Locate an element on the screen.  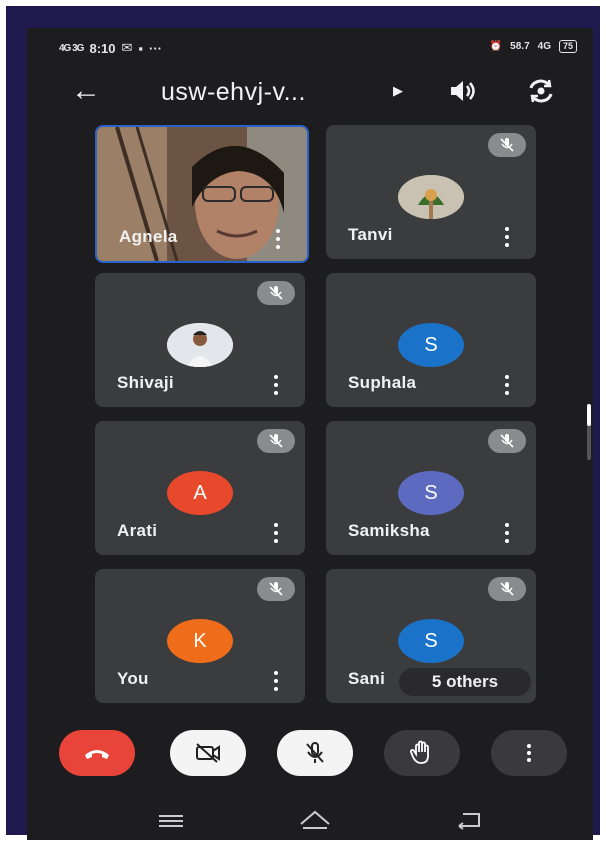
status-time: 8:10 is located at coordinates (102, 48).